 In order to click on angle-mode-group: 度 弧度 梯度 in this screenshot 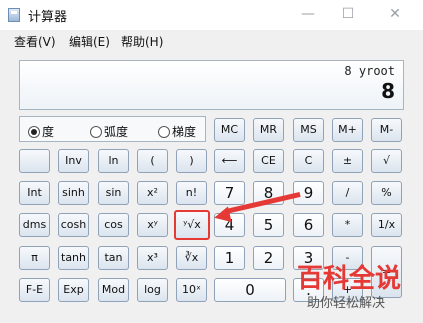, I will do `click(112, 129)`.